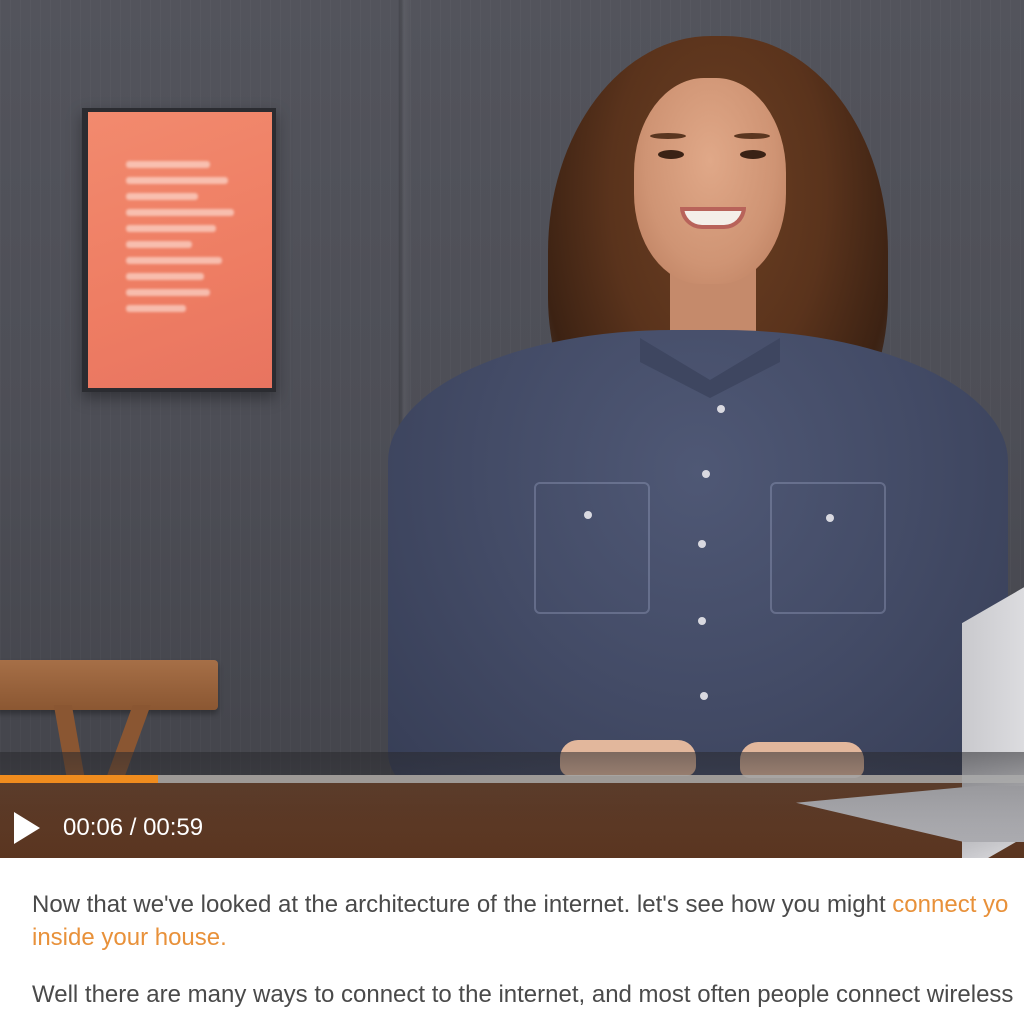 The width and height of the screenshot is (1024, 1024). What do you see at coordinates (79, 779) in the screenshot?
I see `video-progress-fill` at bounding box center [79, 779].